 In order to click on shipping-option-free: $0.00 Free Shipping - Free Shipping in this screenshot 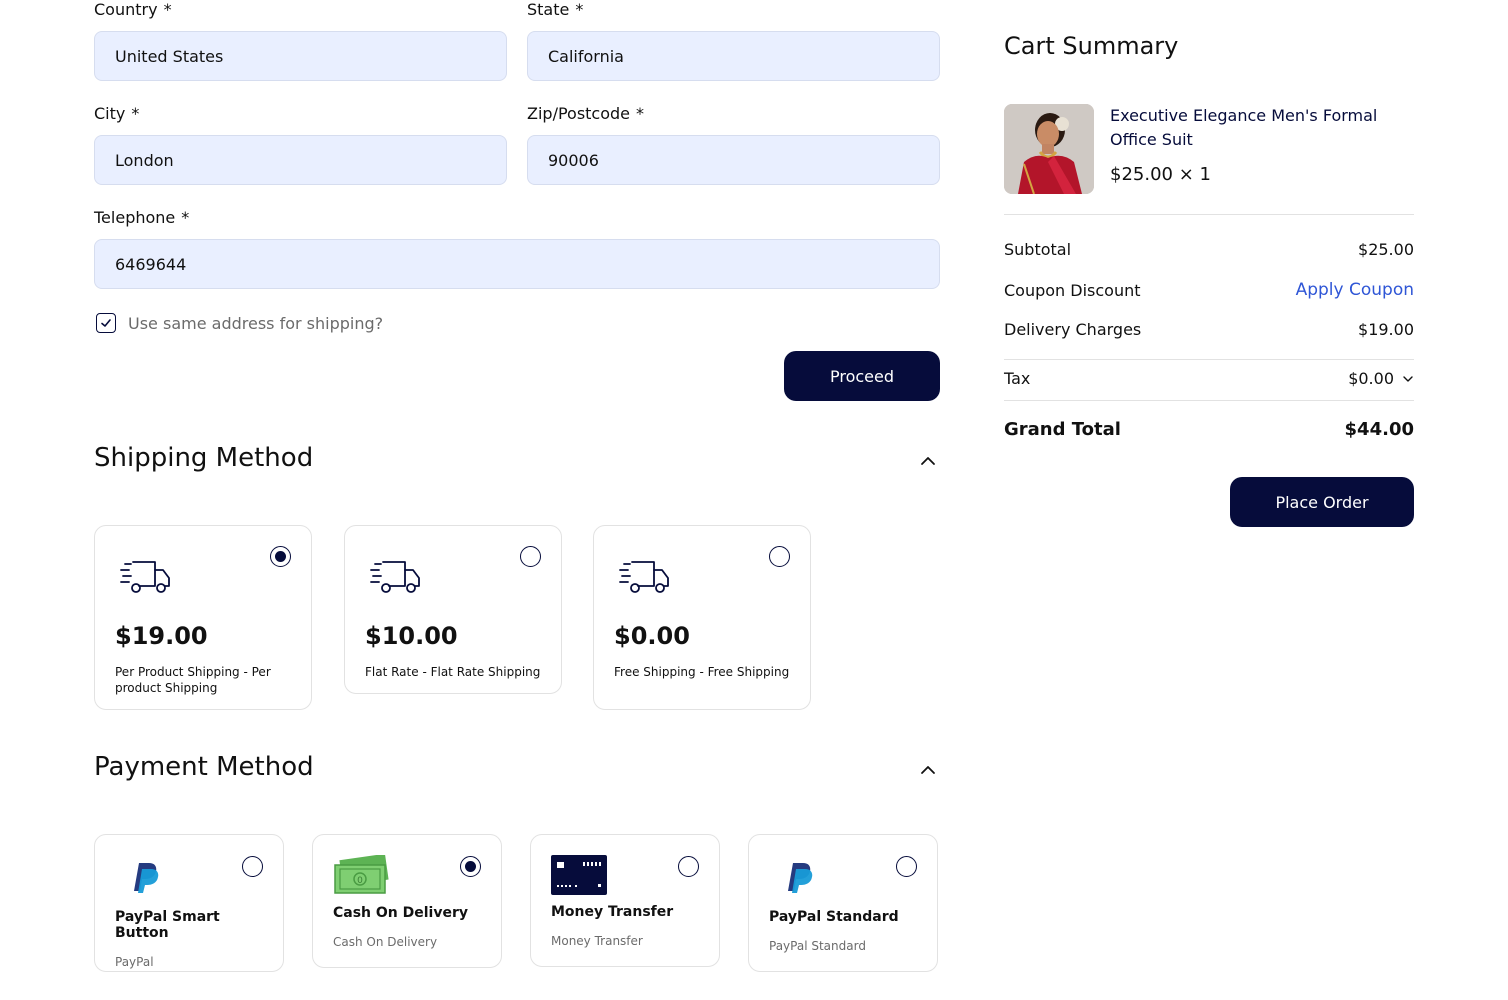, I will do `click(702, 617)`.